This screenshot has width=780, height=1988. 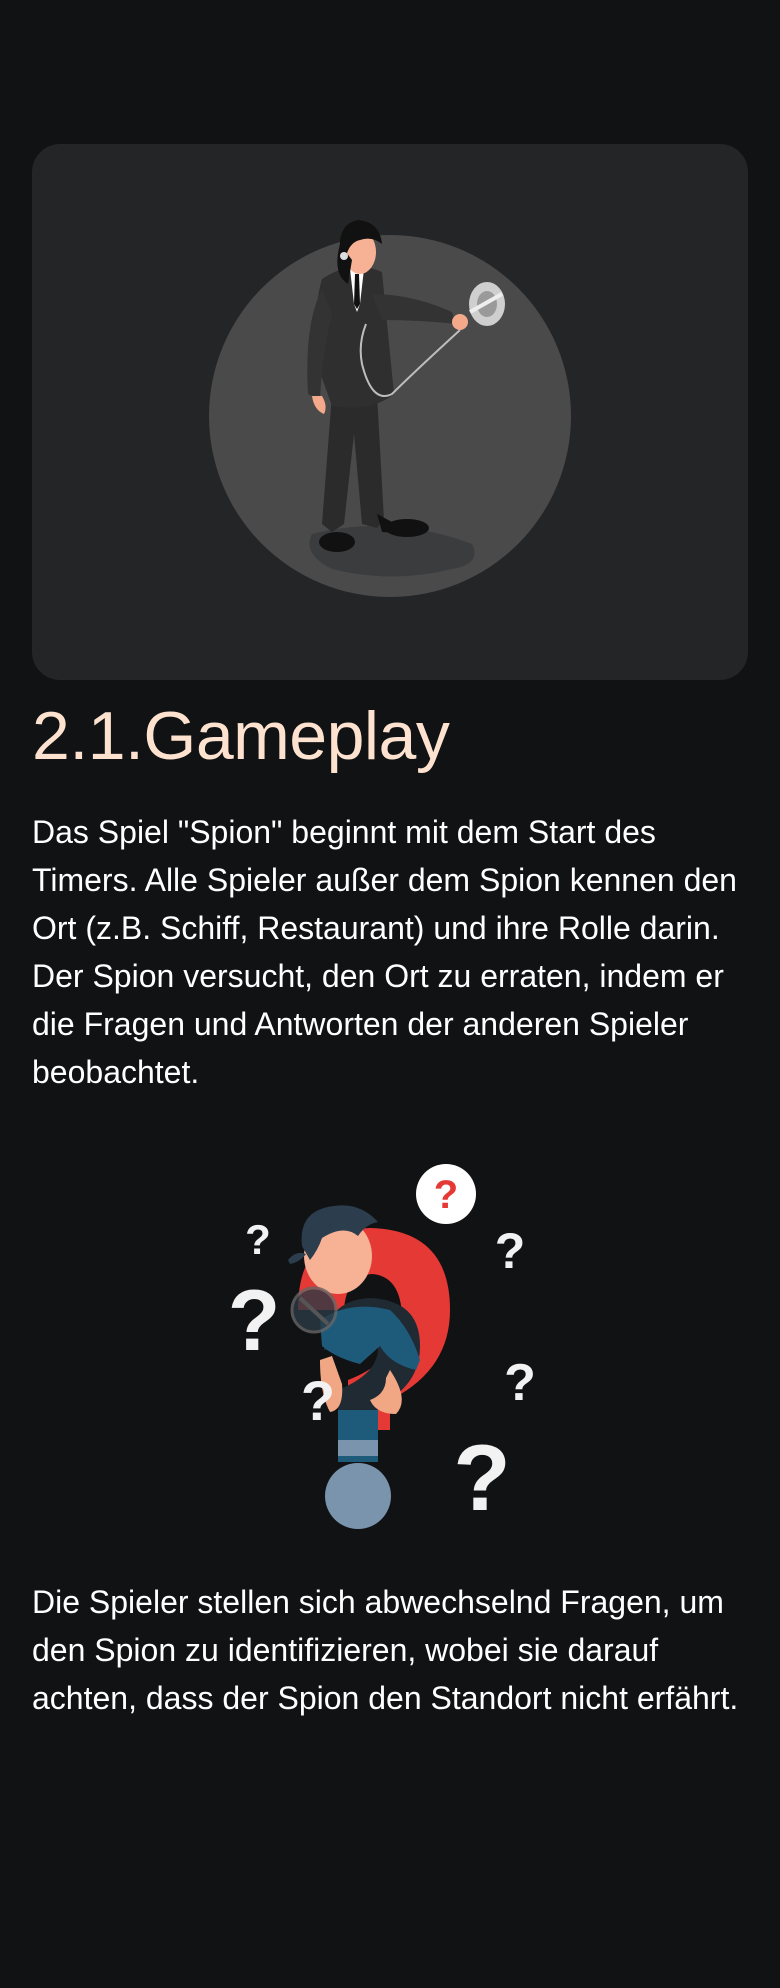 What do you see at coordinates (390, 408) in the screenshot?
I see `spy-illustration-icon` at bounding box center [390, 408].